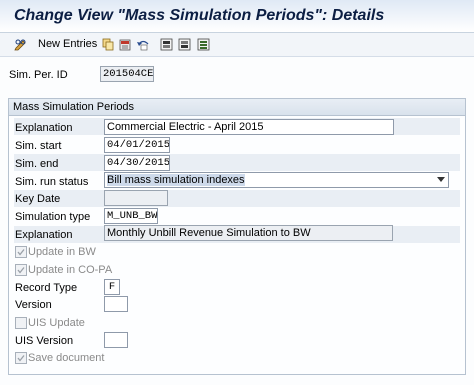 Image resolution: width=474 pixels, height=385 pixels. Describe the element at coordinates (441, 179) in the screenshot. I see `chevron-down-icon` at that location.